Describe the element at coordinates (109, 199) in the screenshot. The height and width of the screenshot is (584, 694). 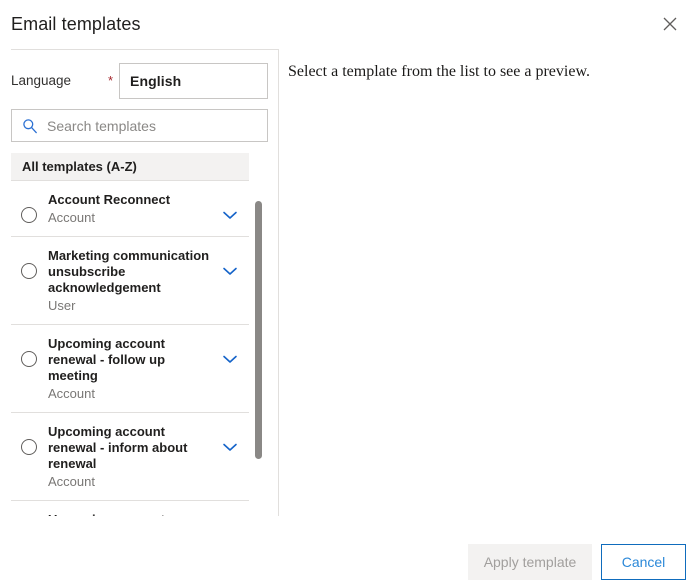
I see `template-title: Account Reconnect` at that location.